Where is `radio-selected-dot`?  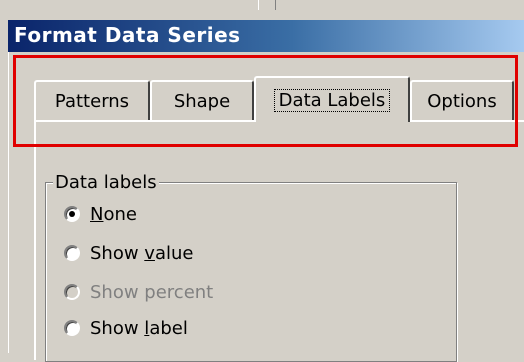 radio-selected-dot is located at coordinates (72, 214).